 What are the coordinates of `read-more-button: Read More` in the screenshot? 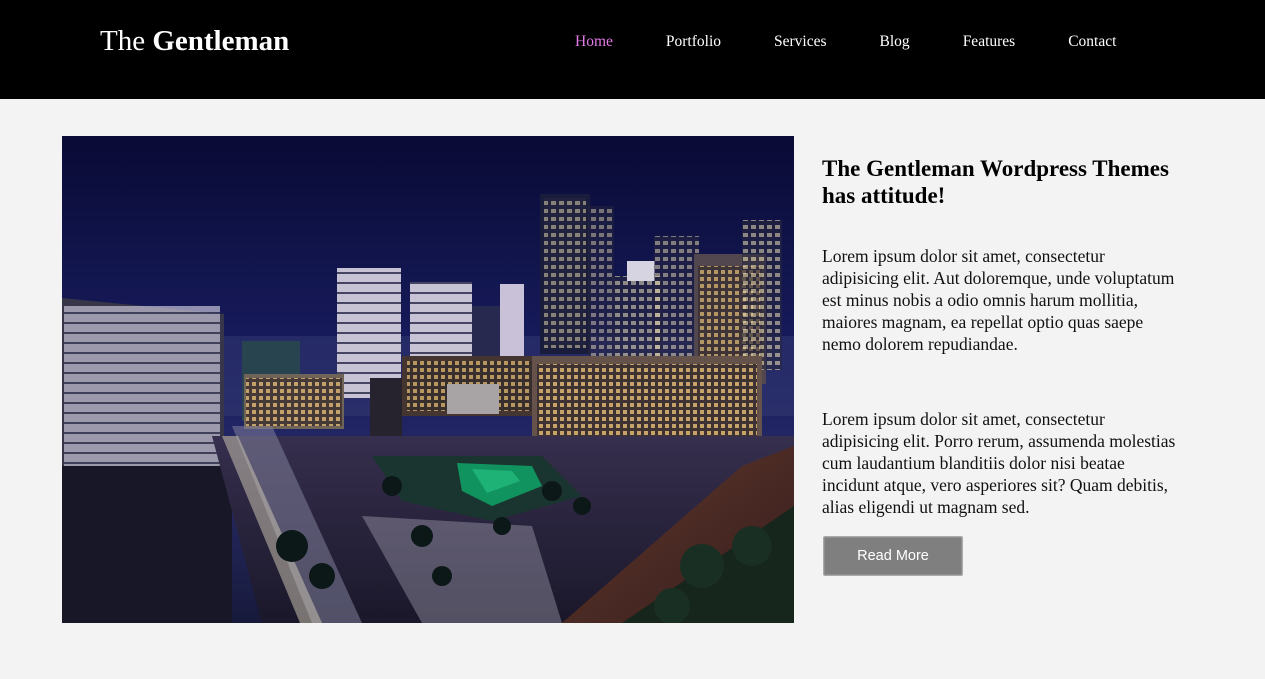 It's located at (893, 556).